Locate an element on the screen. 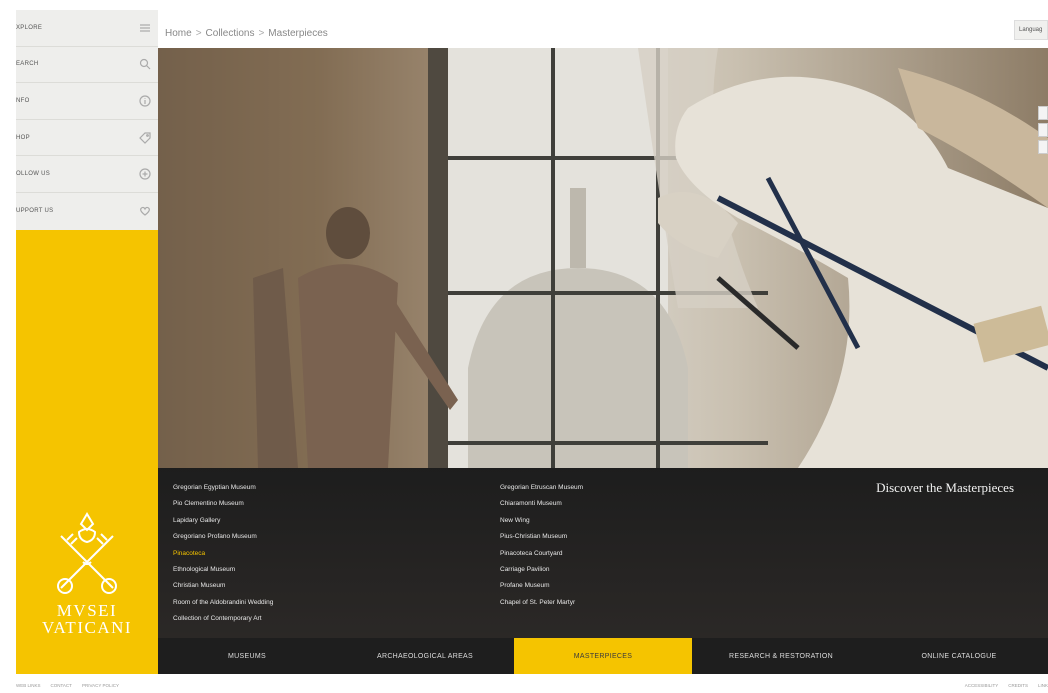 Image resolution: width=1048 pixels, height=693 pixels. collection-link: Ethnological Museum is located at coordinates (223, 570).